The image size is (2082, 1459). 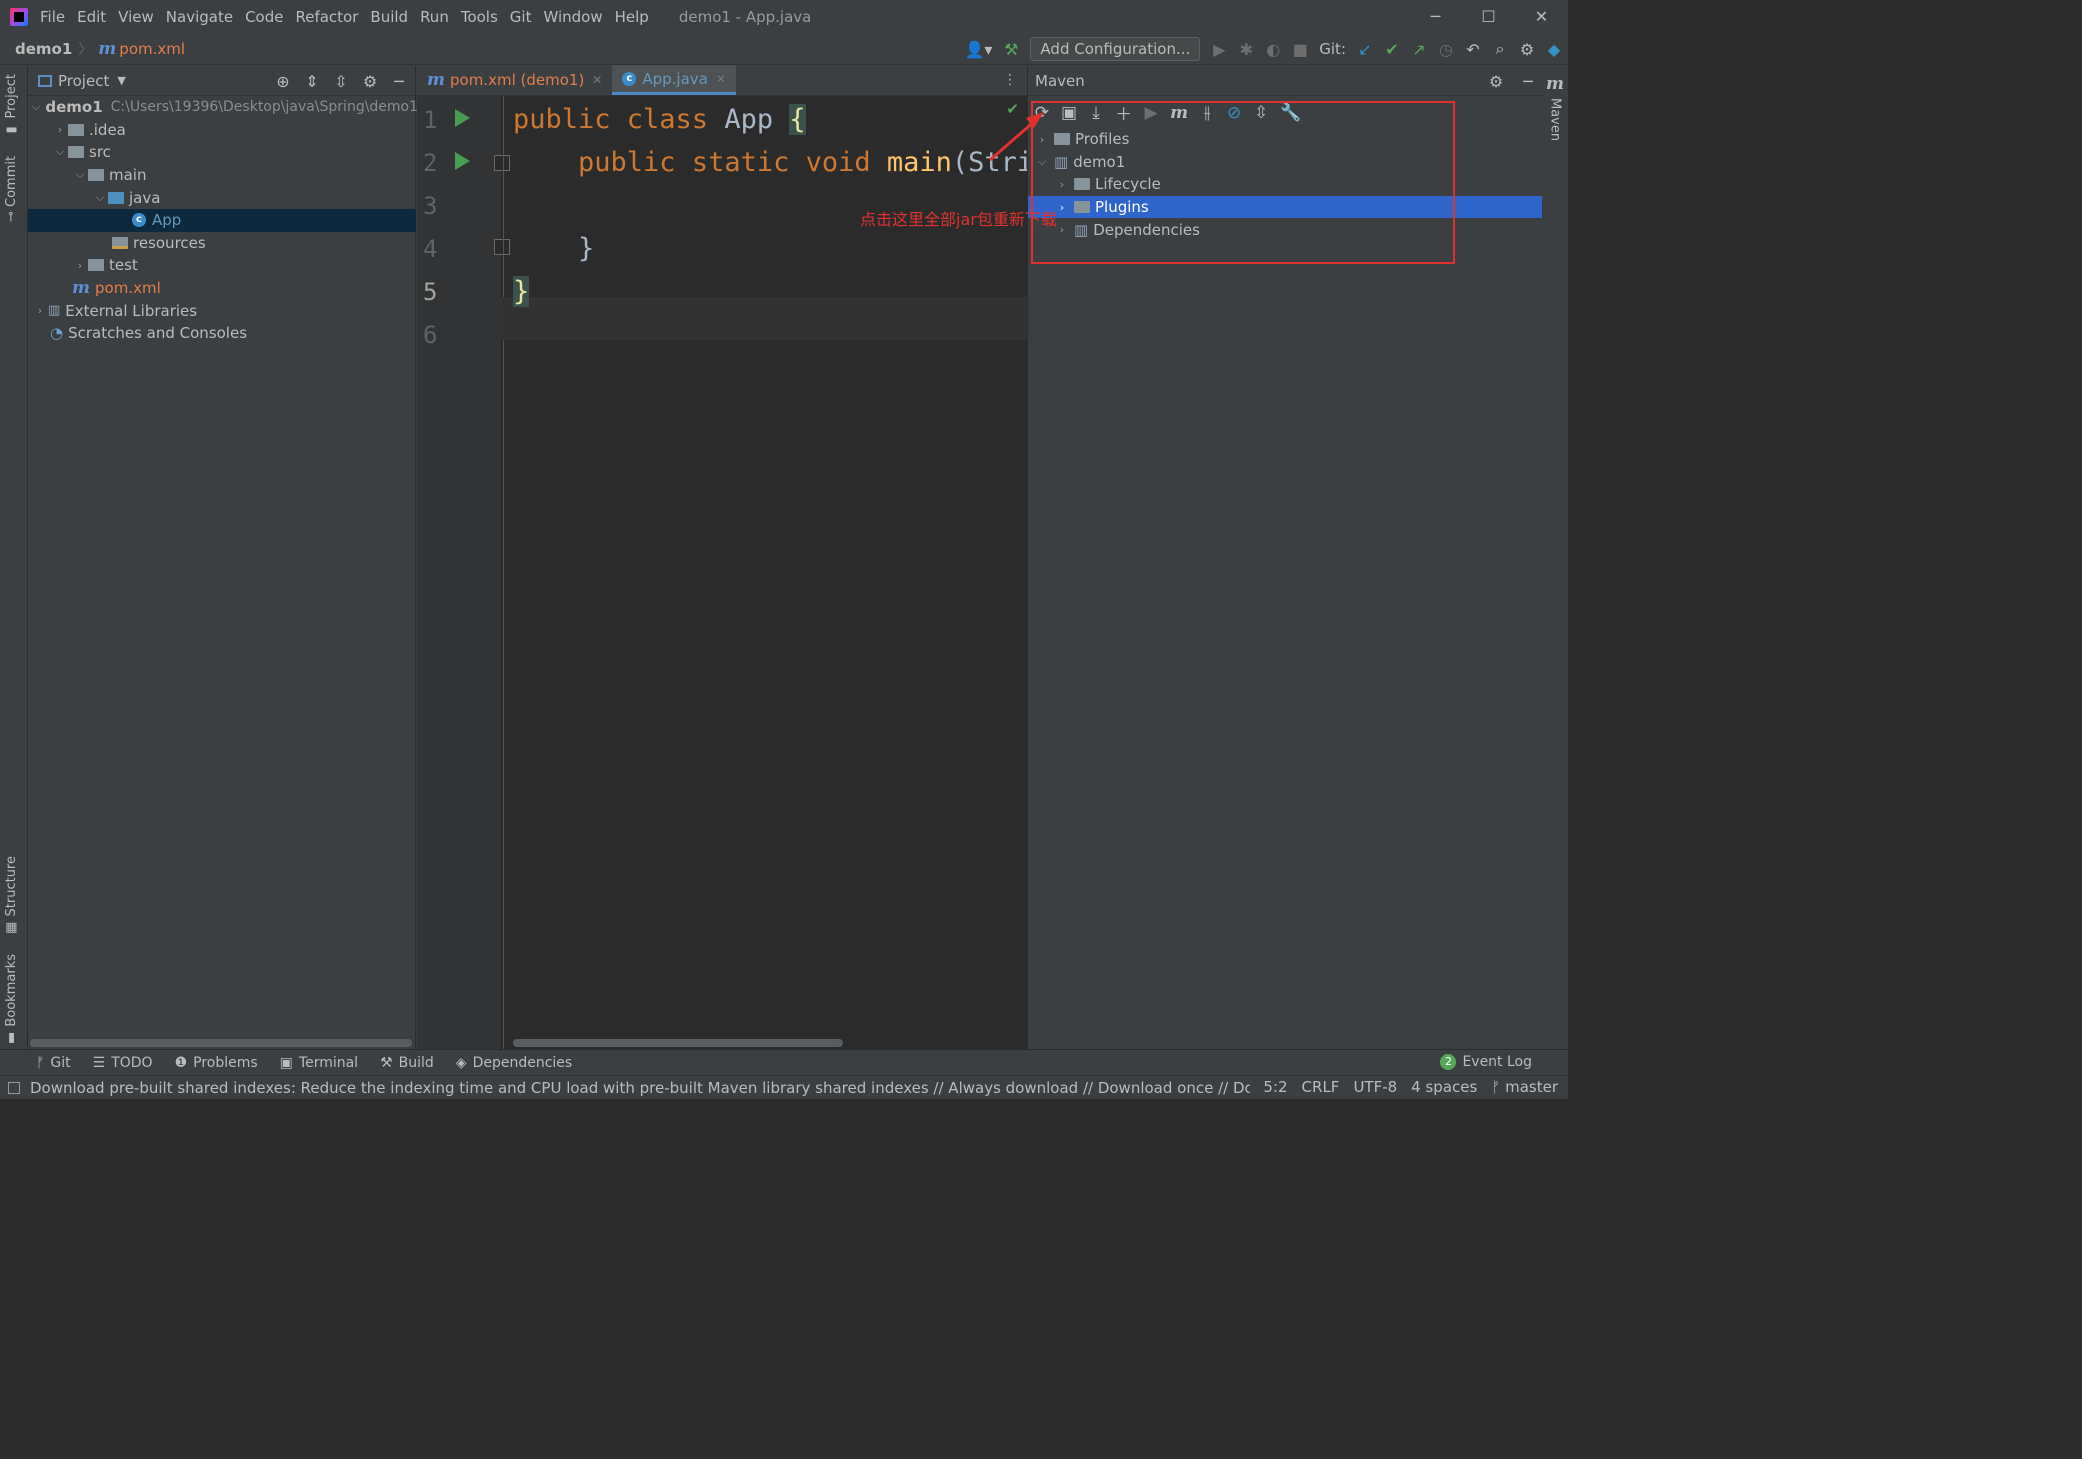 What do you see at coordinates (11, 1000) in the screenshot?
I see `bookmarks-tool-tab: ▮ Bookmarks` at bounding box center [11, 1000].